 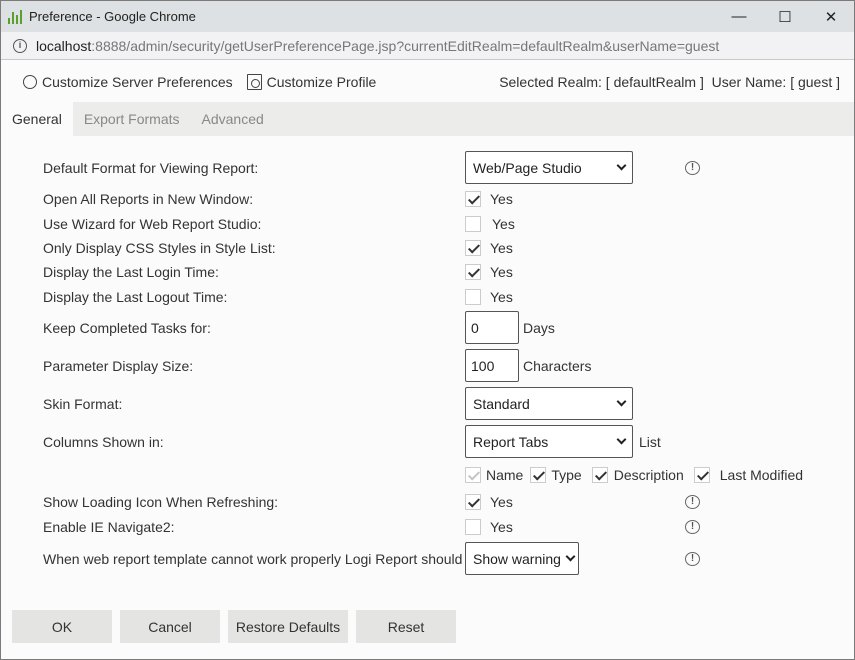 I want to click on tab-bar: General Export Formats Advanced, so click(x=427, y=119).